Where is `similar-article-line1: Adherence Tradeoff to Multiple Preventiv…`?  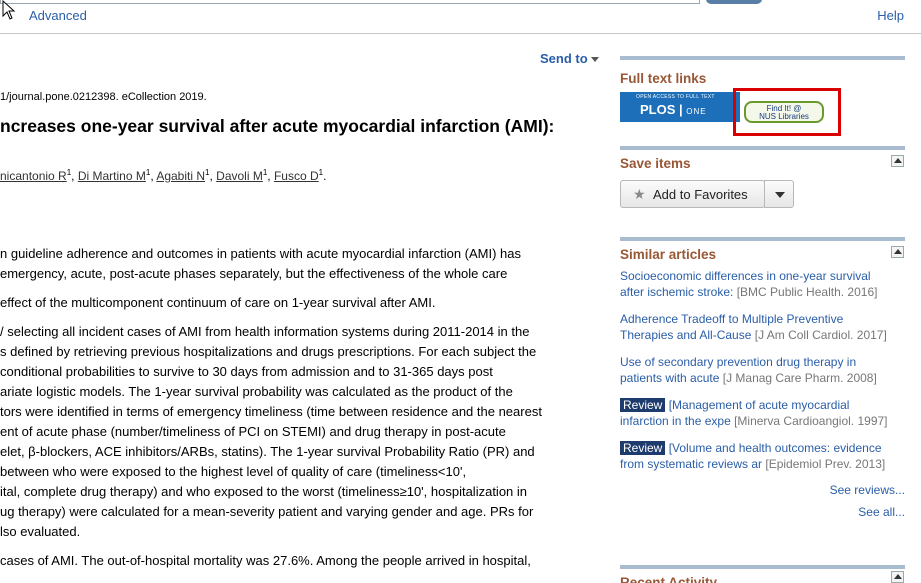
similar-article-line1: Adherence Tradeoff to Multiple Preventiv… is located at coordinates (762, 319).